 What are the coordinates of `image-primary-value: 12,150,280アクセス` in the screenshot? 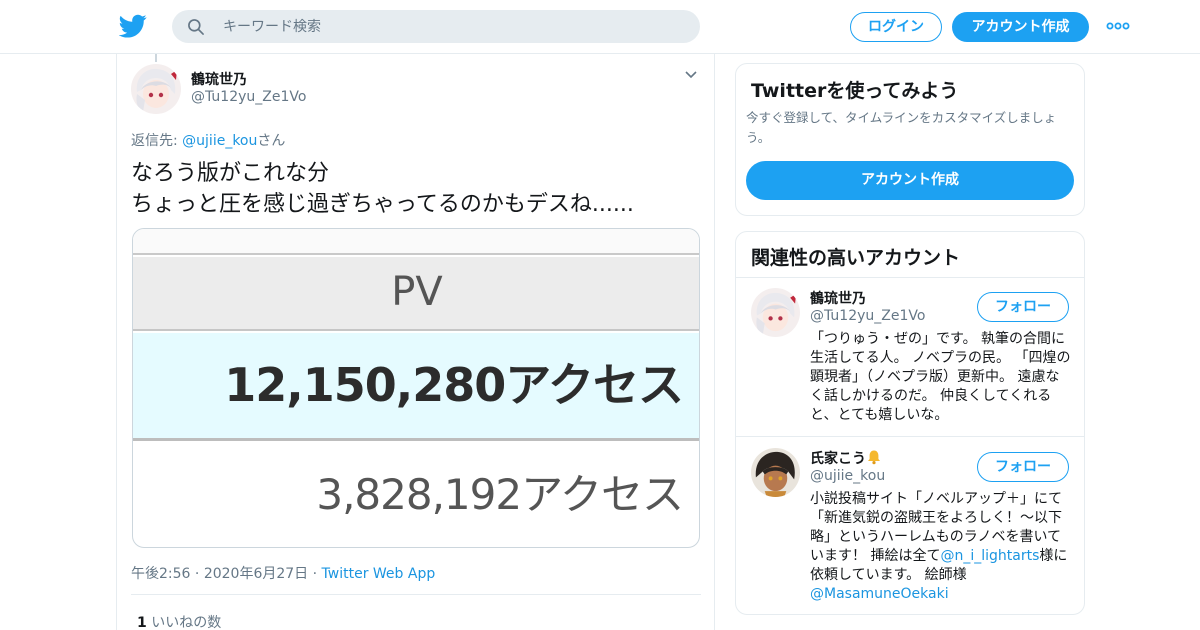 It's located at (454, 385).